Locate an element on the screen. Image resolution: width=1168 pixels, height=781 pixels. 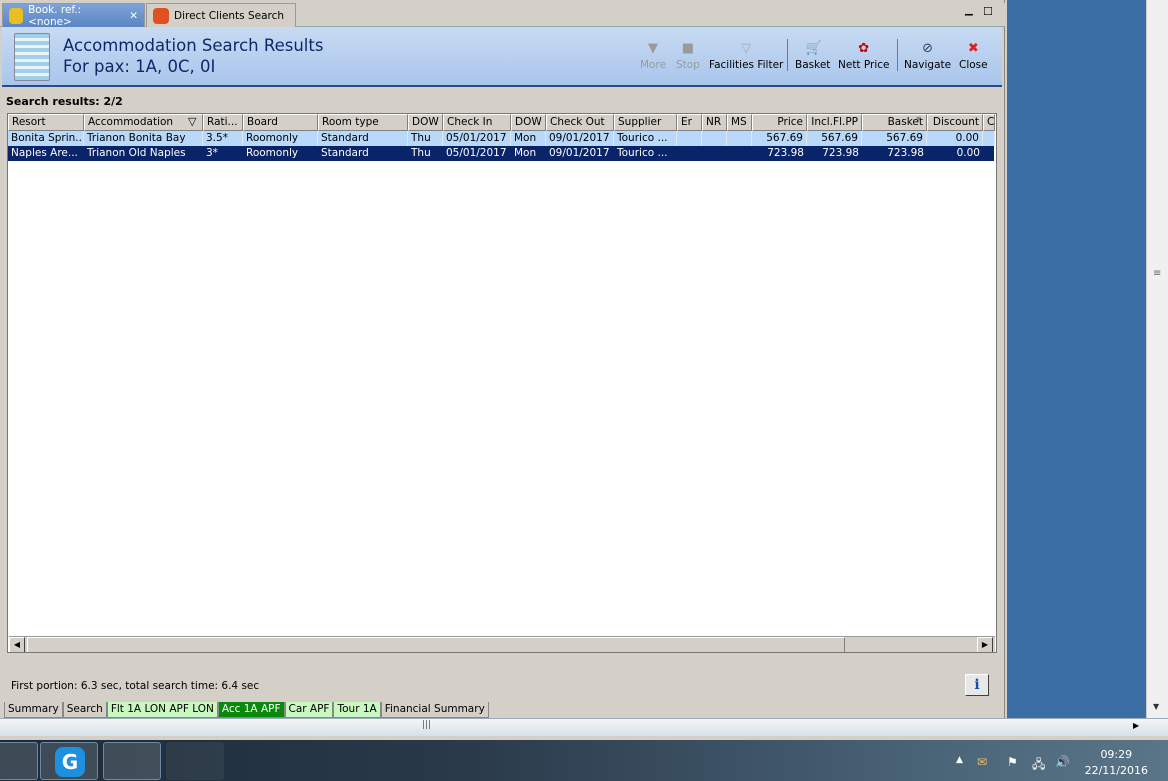
bottom-tab-flight: Flt 1A LON APF LON is located at coordinates (162, 710).